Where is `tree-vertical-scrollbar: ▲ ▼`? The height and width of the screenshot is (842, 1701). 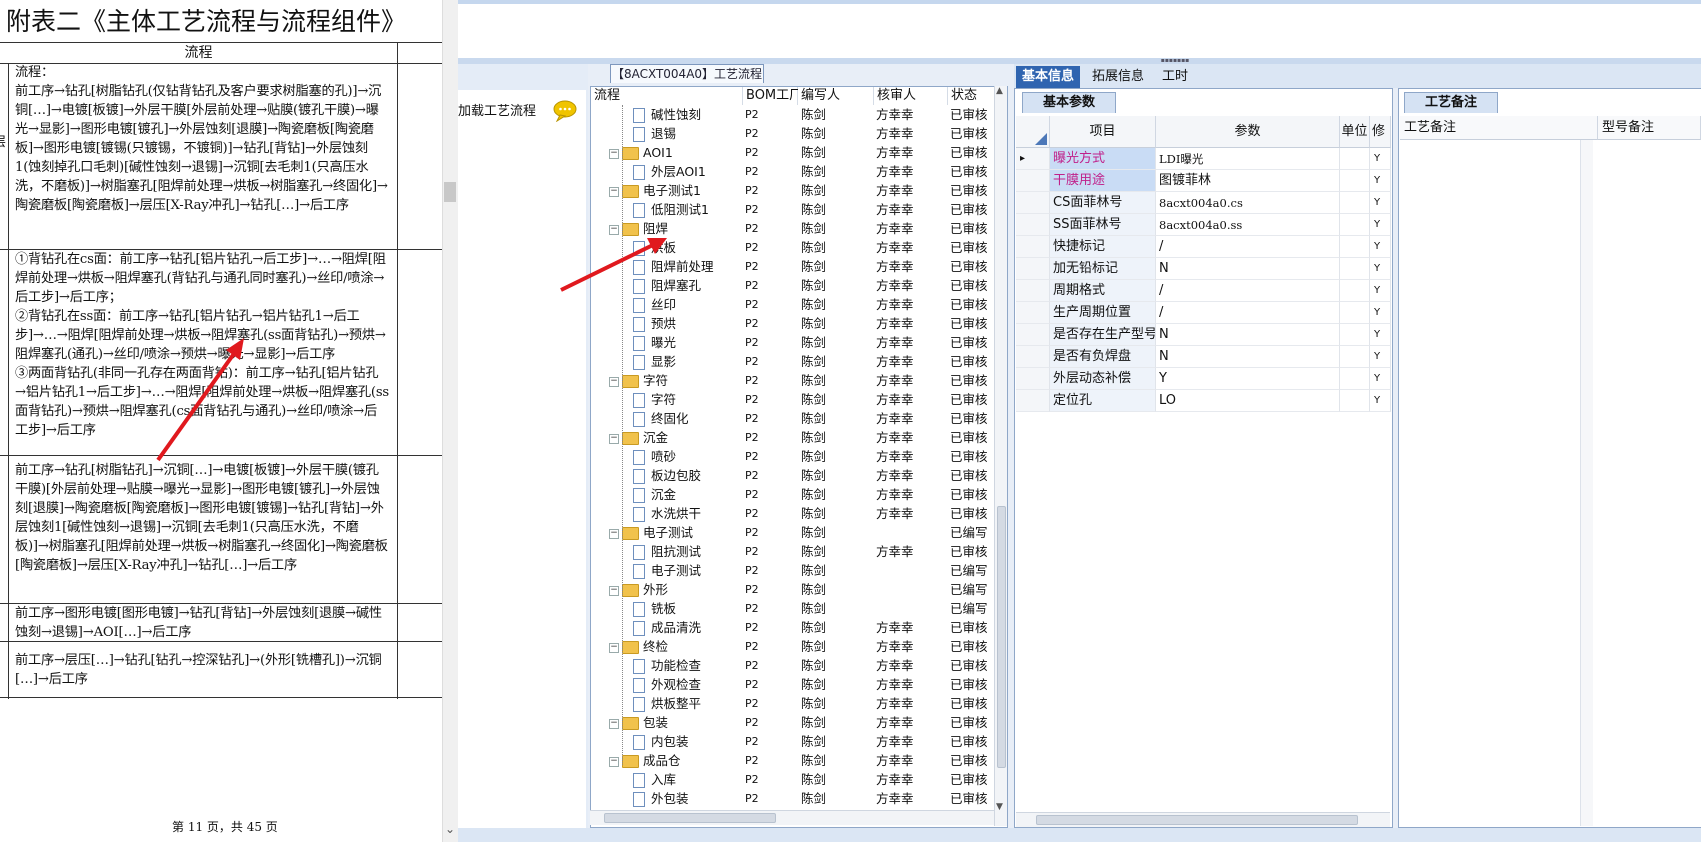
tree-vertical-scrollbar: ▲ ▼ is located at coordinates (1000, 456).